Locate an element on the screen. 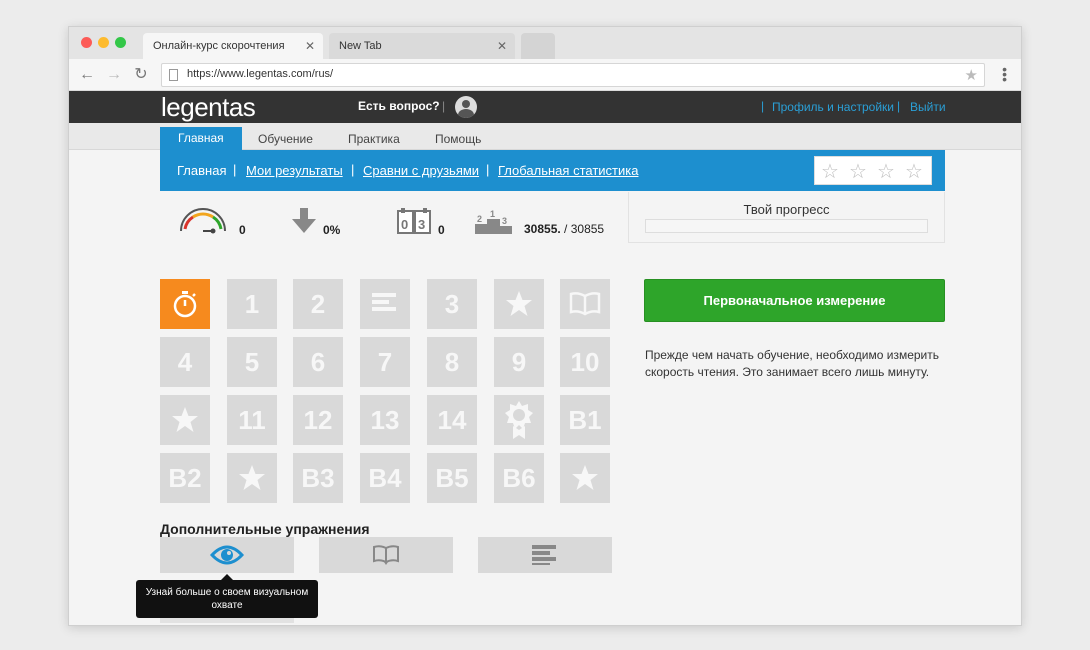  award-badge-icon is located at coordinates (519, 420).